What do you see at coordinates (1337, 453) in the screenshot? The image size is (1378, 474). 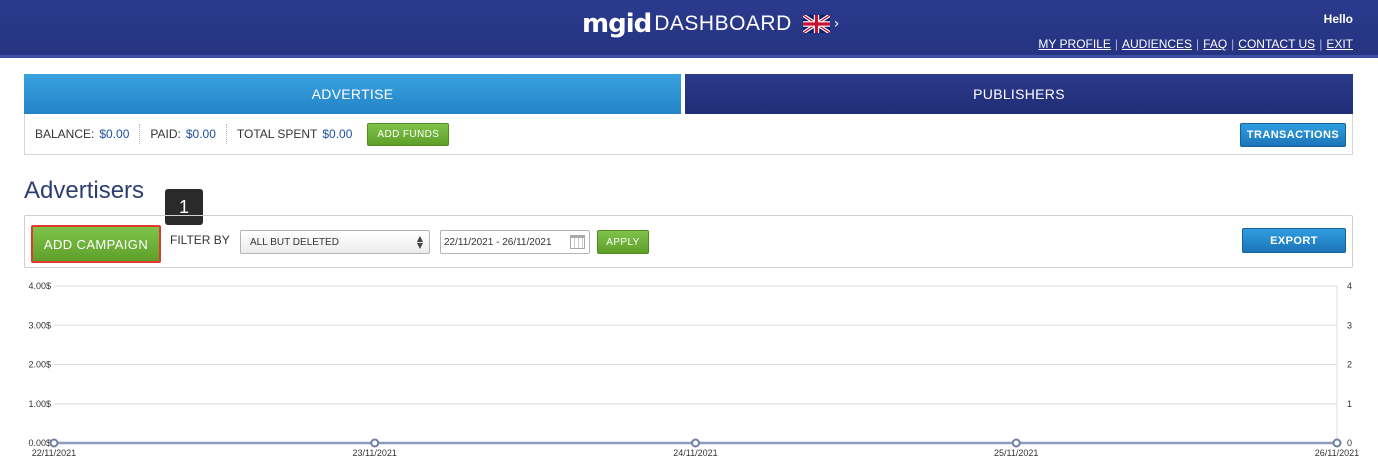 I see `x-tick-label: 26/11/2021` at bounding box center [1337, 453].